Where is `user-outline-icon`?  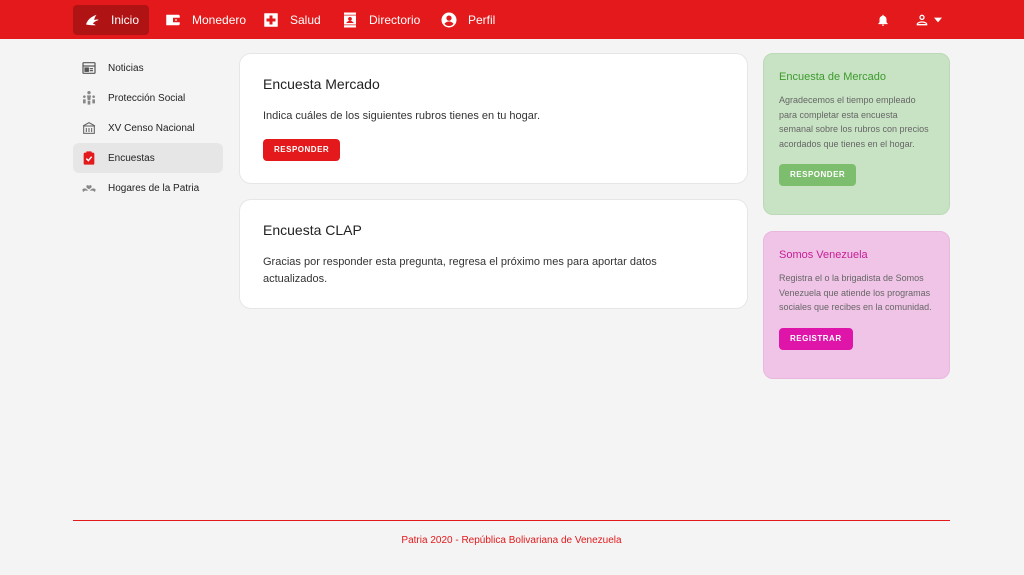 user-outline-icon is located at coordinates (922, 20).